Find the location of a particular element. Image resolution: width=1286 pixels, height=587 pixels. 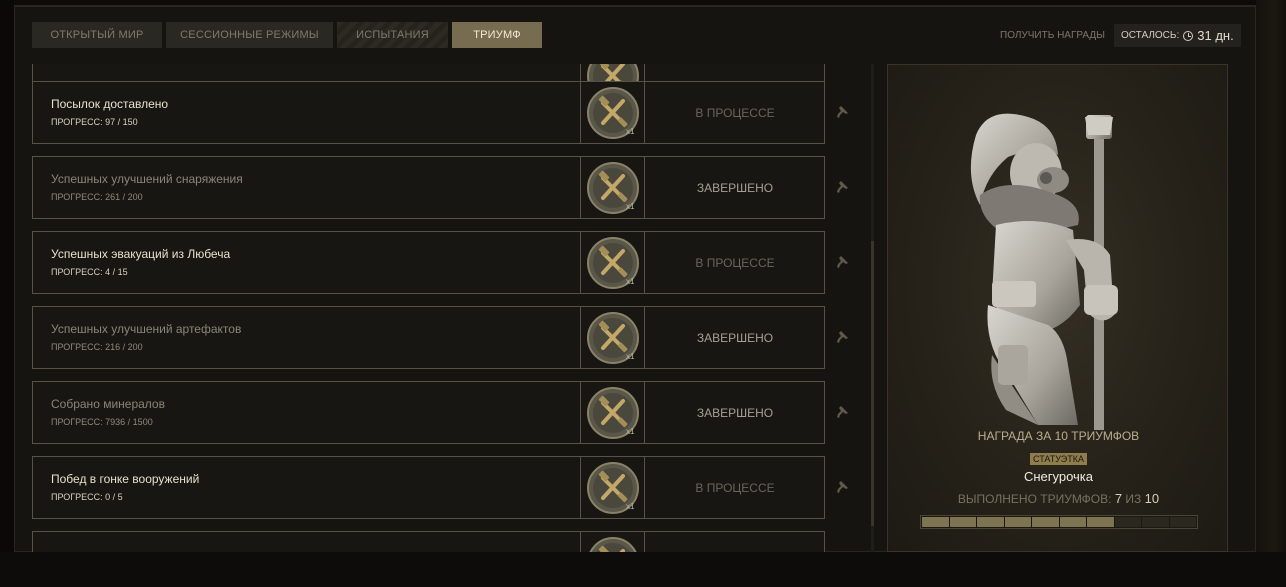

remaining-label: ОСТАЛОСЬ: is located at coordinates (1150, 35).